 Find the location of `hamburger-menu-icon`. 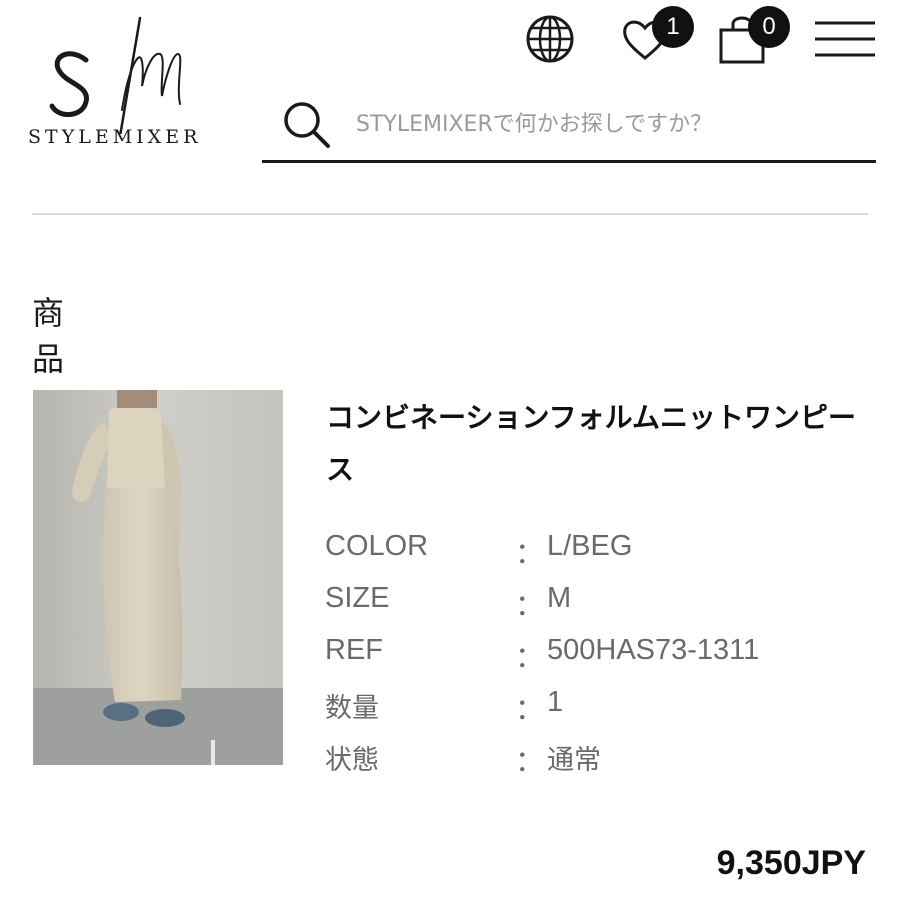

hamburger-menu-icon is located at coordinates (845, 42).